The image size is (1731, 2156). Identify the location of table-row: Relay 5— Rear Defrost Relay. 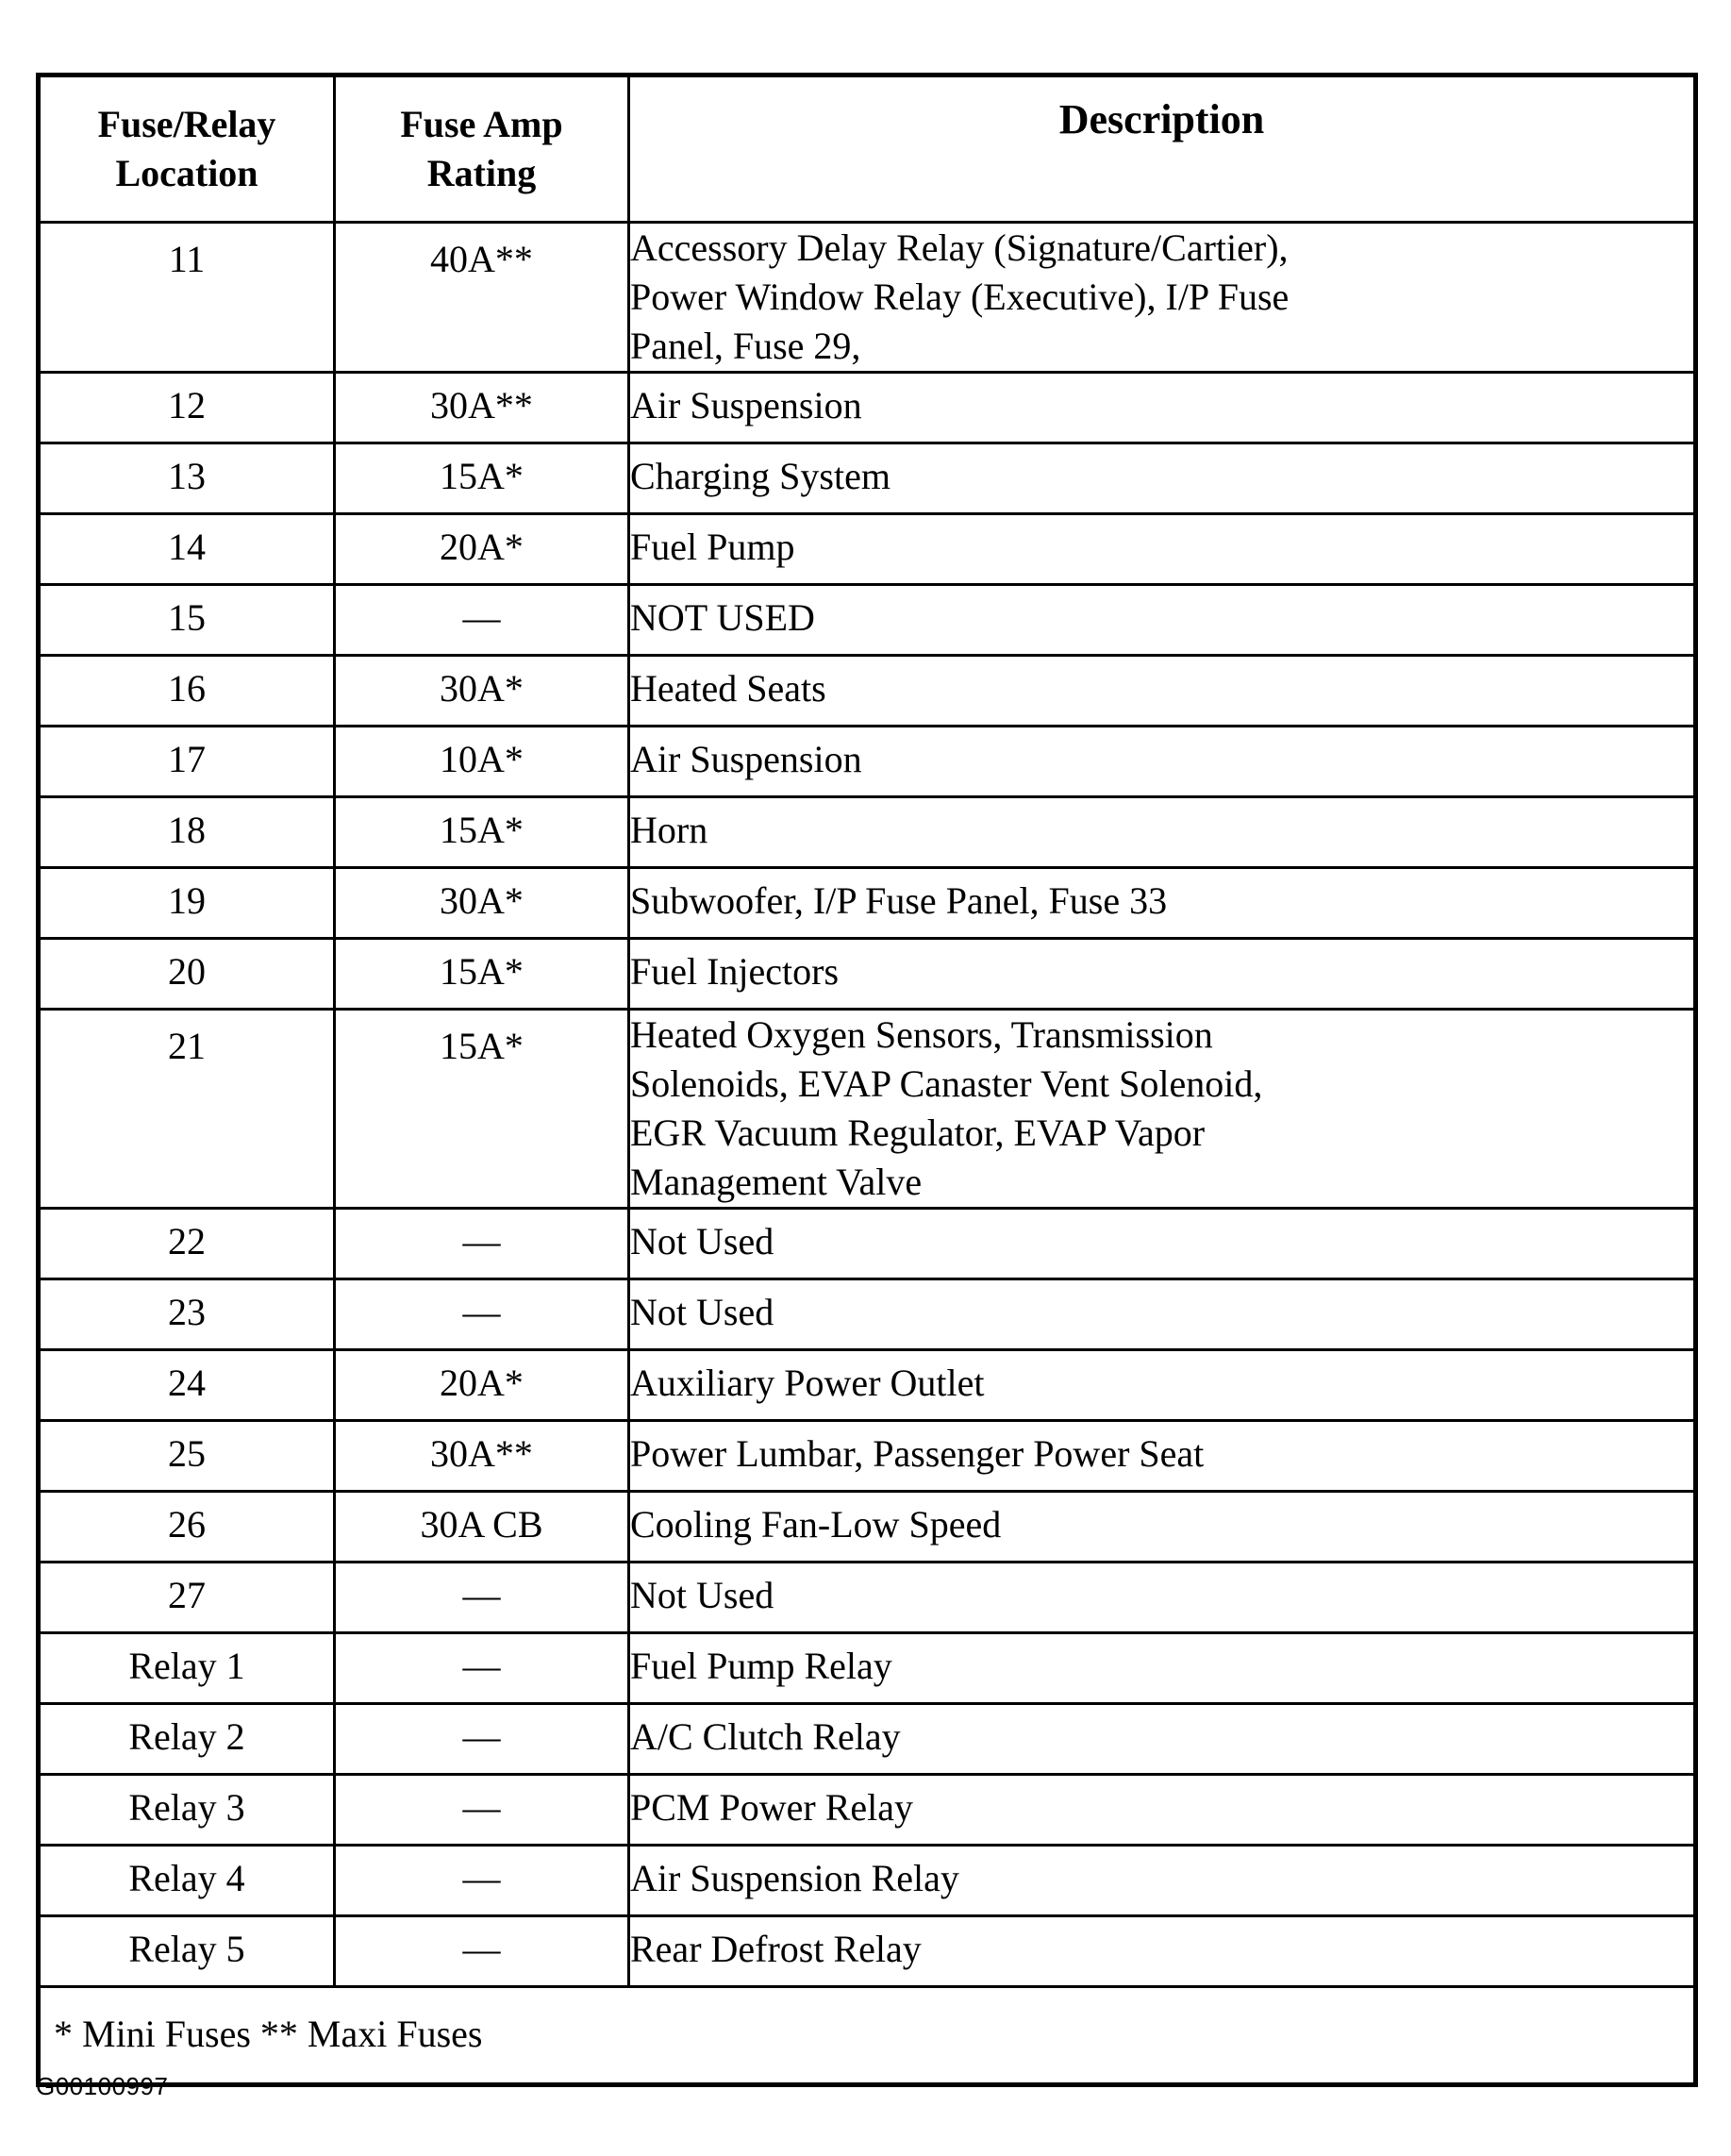
(867, 1951).